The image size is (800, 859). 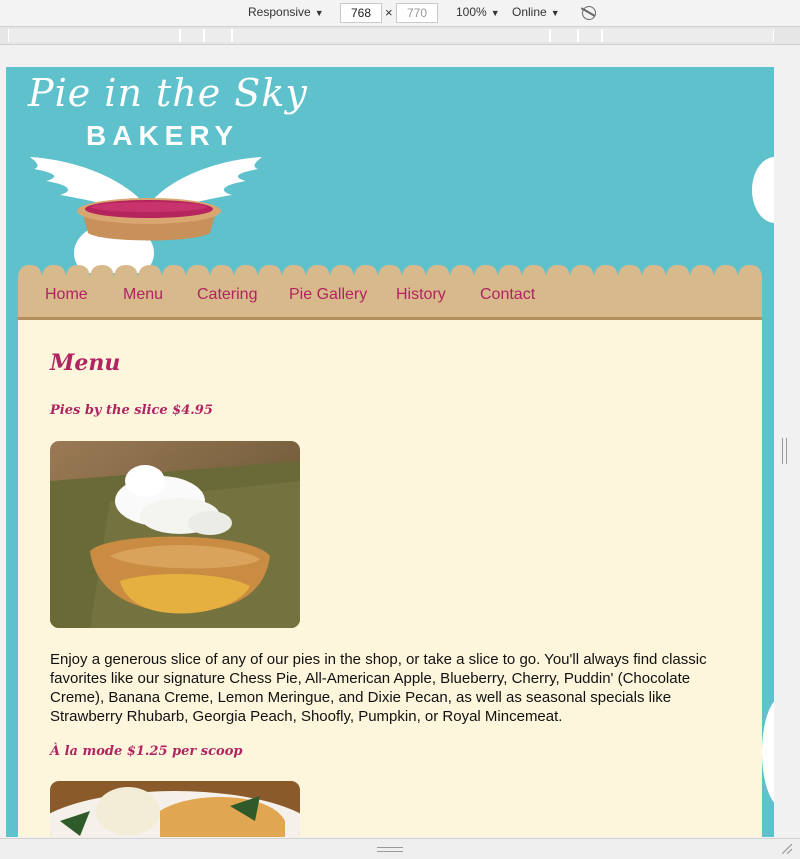 What do you see at coordinates (495, 13) in the screenshot?
I see `zoom-caret-icon: ▼` at bounding box center [495, 13].